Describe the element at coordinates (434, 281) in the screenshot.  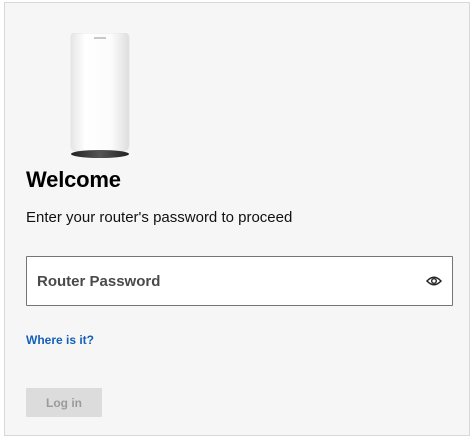
I see `eye-icon` at that location.